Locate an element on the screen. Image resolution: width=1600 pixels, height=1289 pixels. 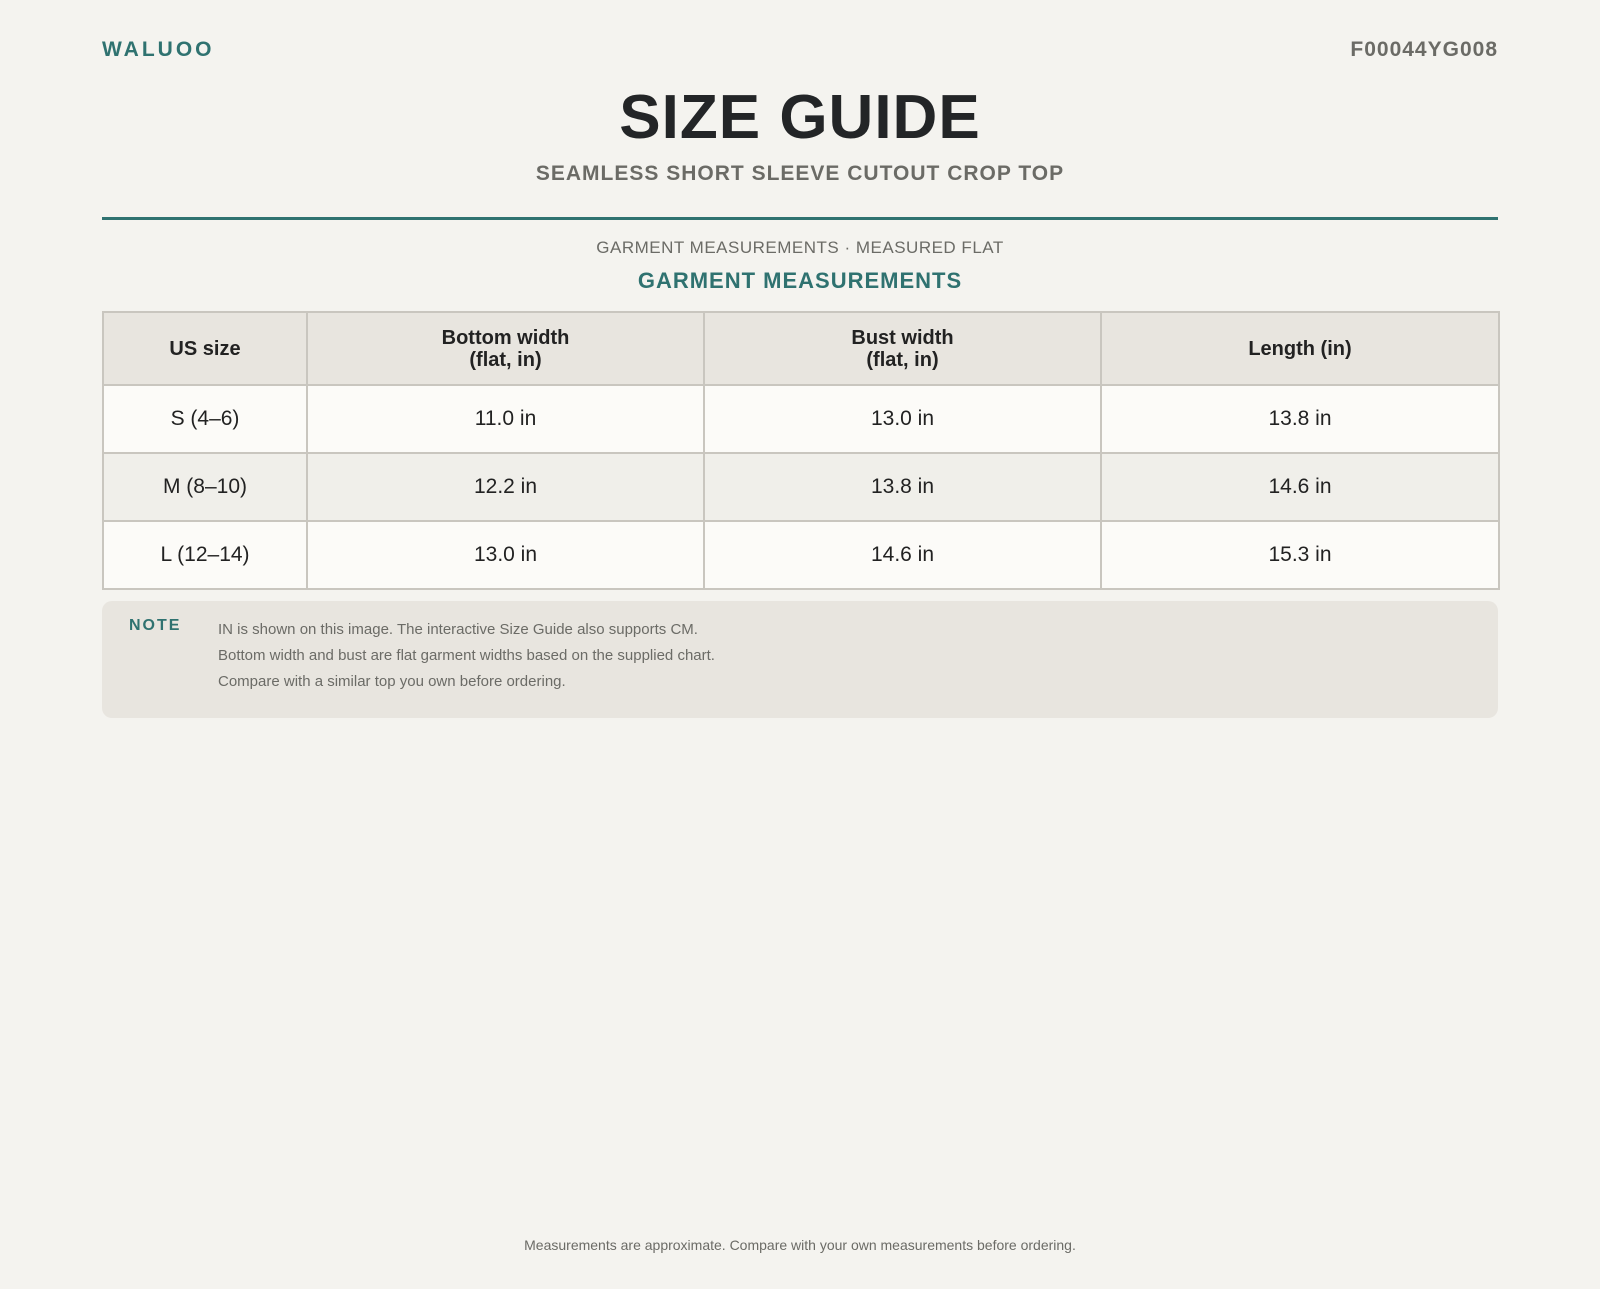
note-label: NOTE is located at coordinates (155, 625).